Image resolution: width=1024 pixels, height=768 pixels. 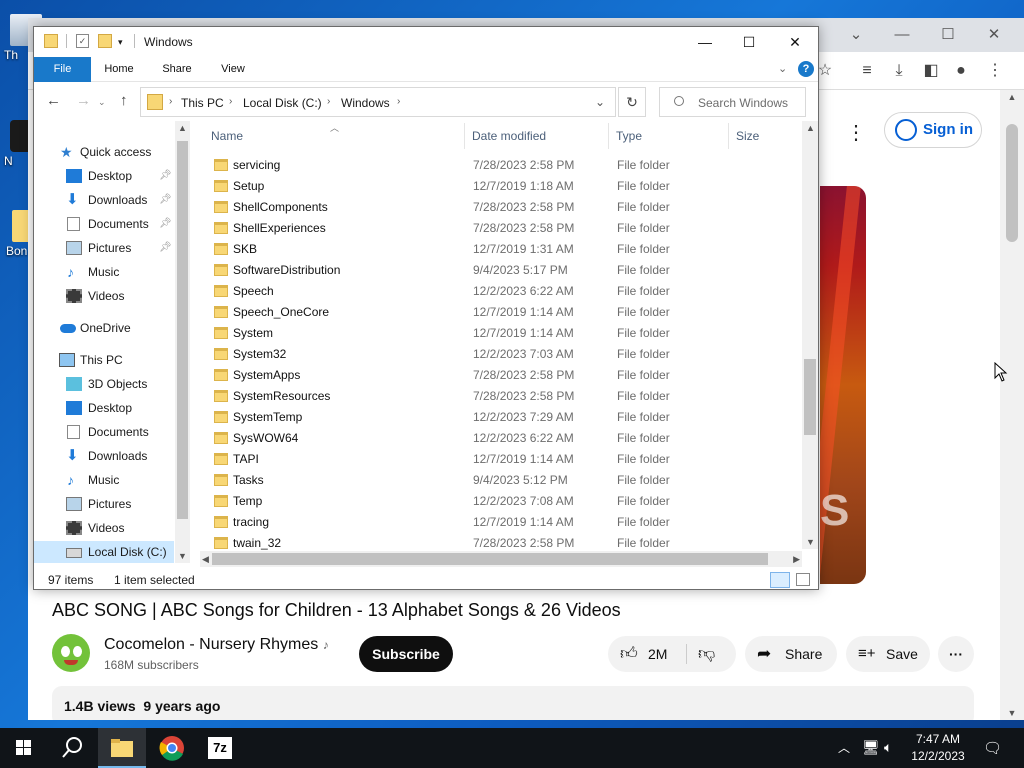 What do you see at coordinates (995, 71) in the screenshot?
I see `chrome-menu-icon: ⋮` at bounding box center [995, 71].